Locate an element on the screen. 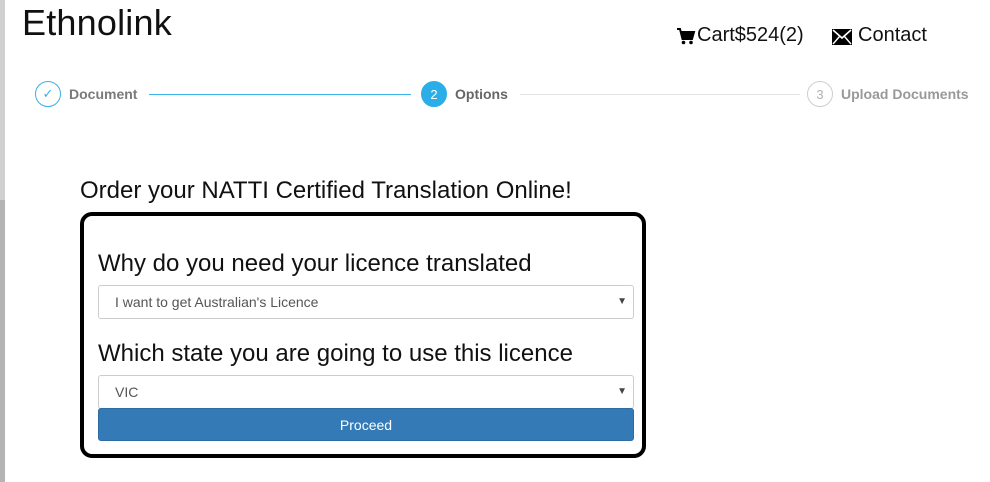  left-scrollbar is located at coordinates (2, 241).